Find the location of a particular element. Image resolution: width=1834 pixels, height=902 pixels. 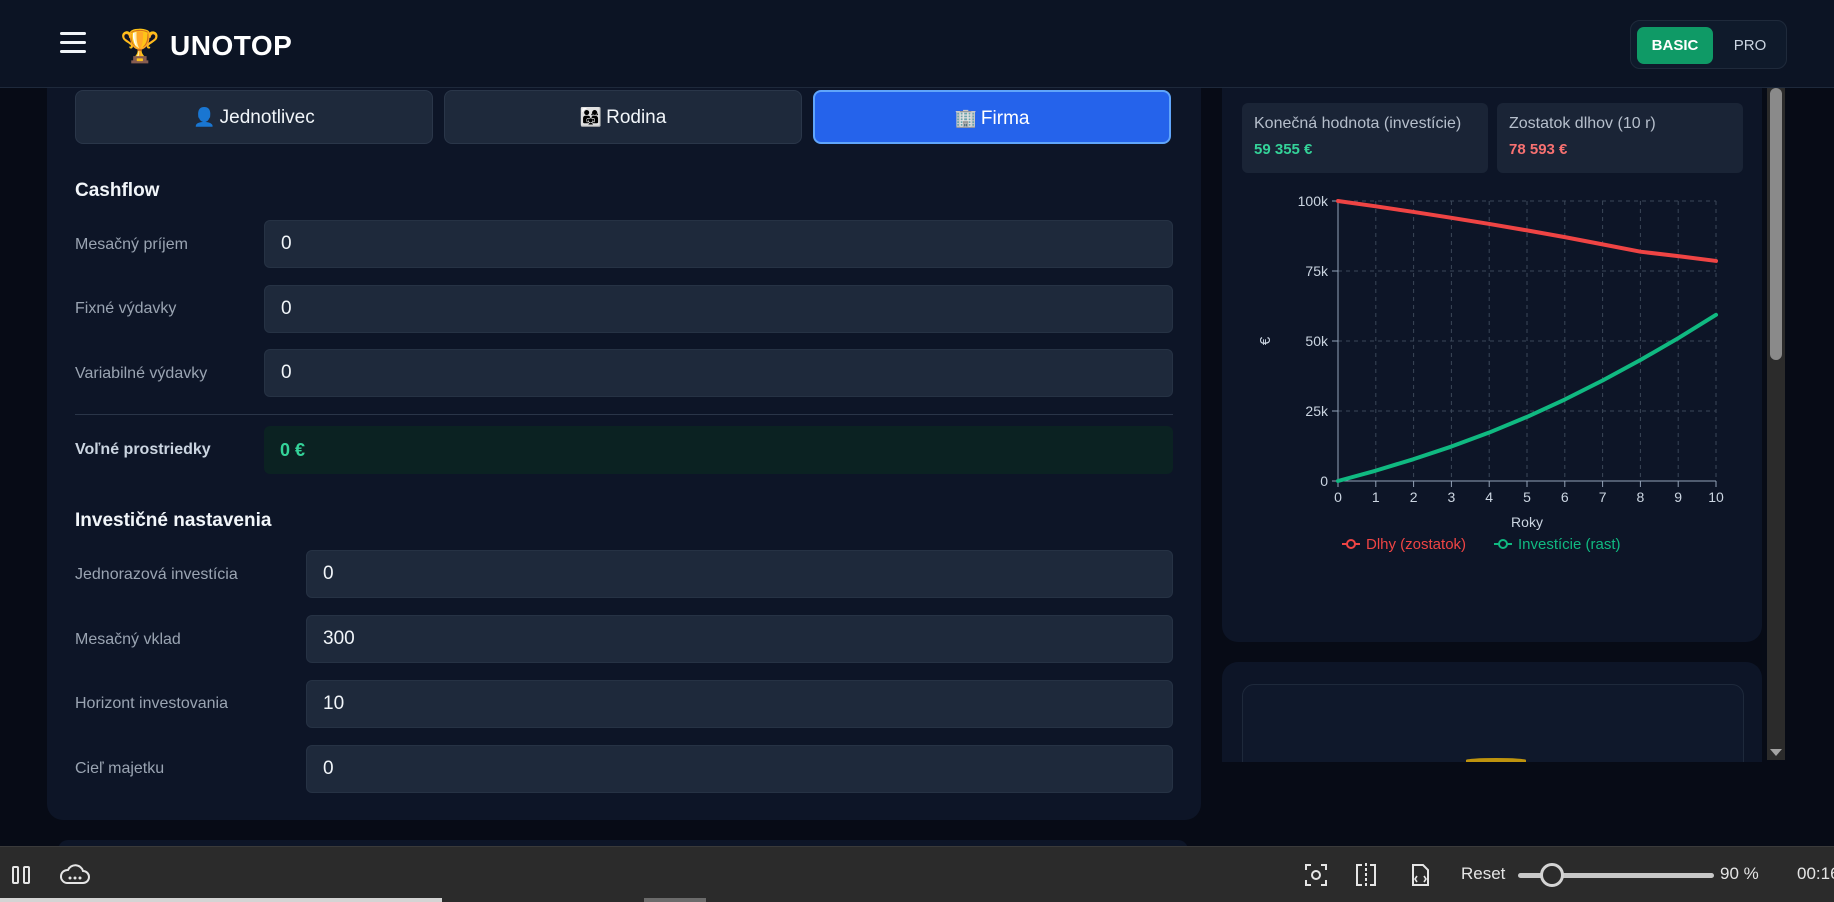

x-tick-label: 0 is located at coordinates (1338, 497).